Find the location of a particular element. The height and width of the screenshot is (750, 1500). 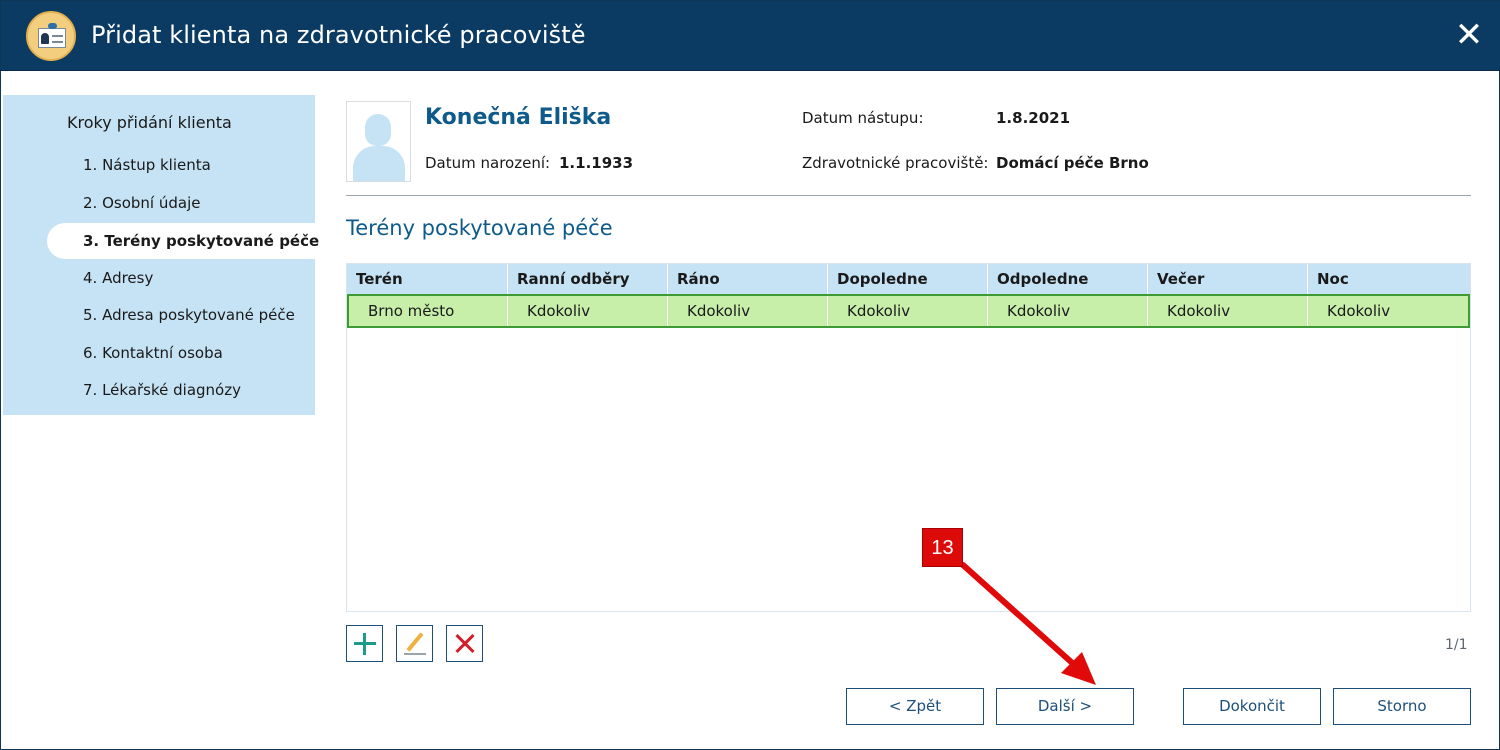

pencil-icon is located at coordinates (415, 642).